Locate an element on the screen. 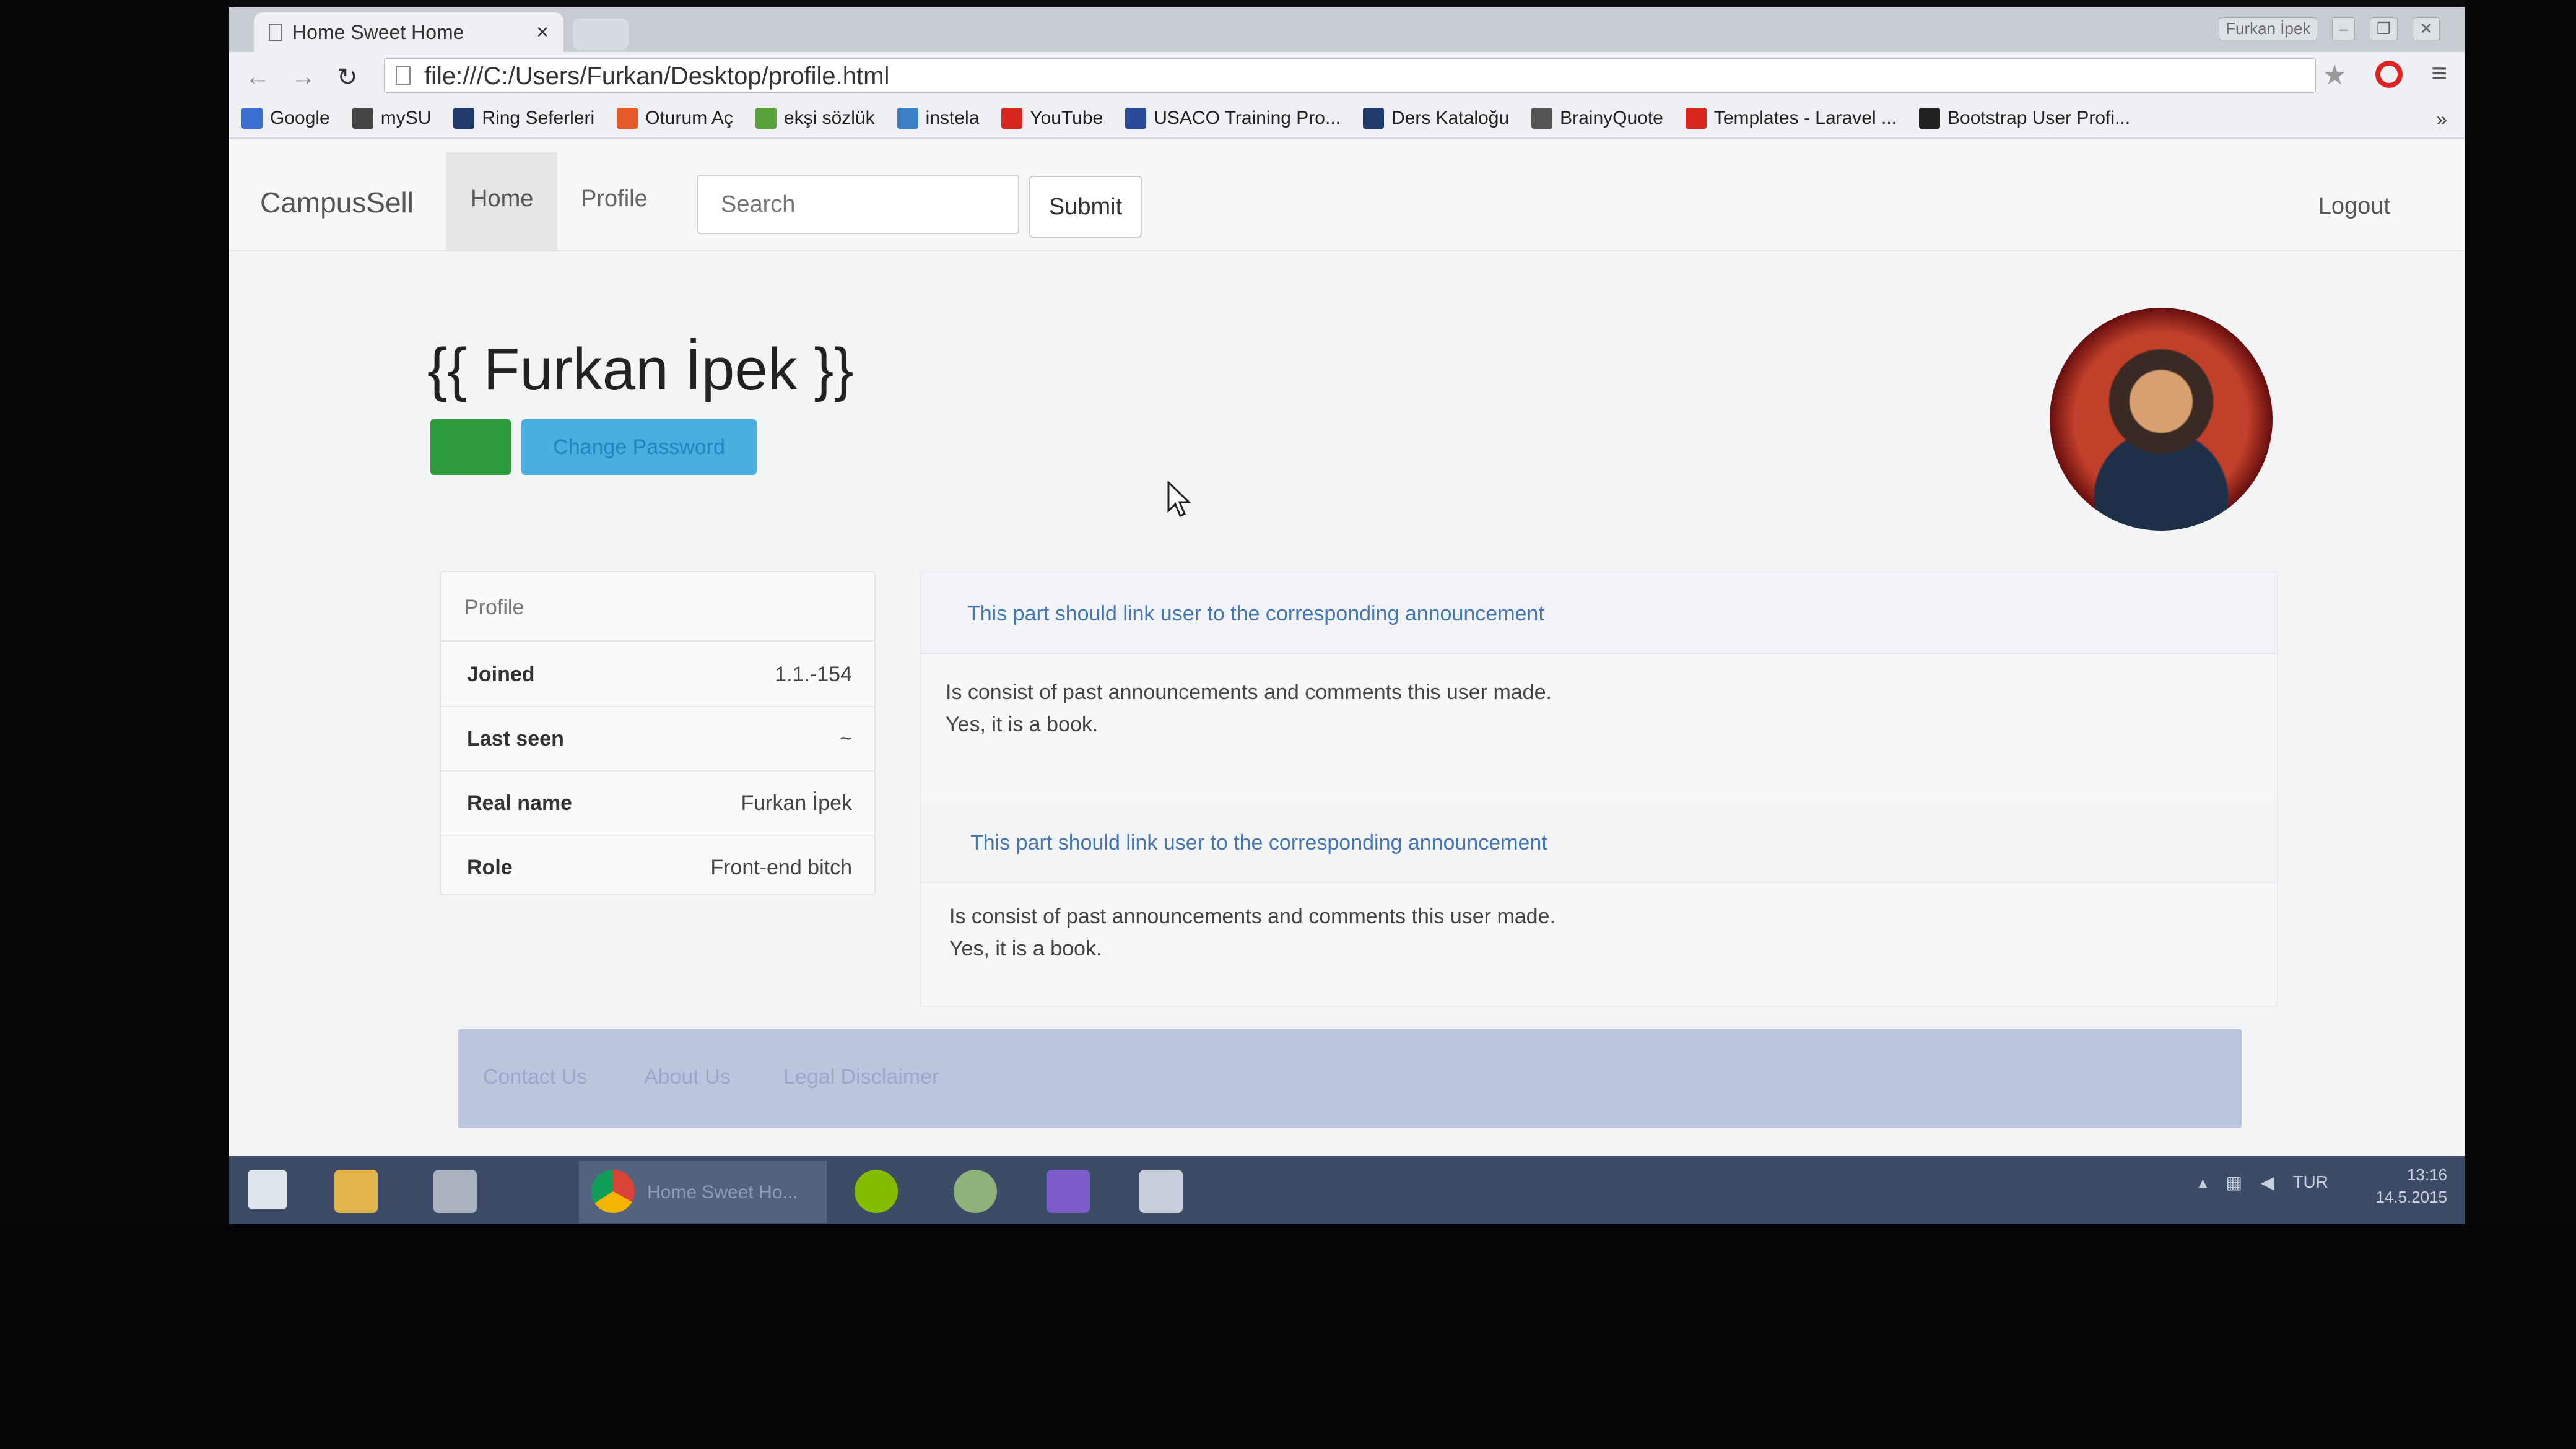 Image resolution: width=2576 pixels, height=1449 pixels. maximize-icon: ❐ is located at coordinates (2383, 28).